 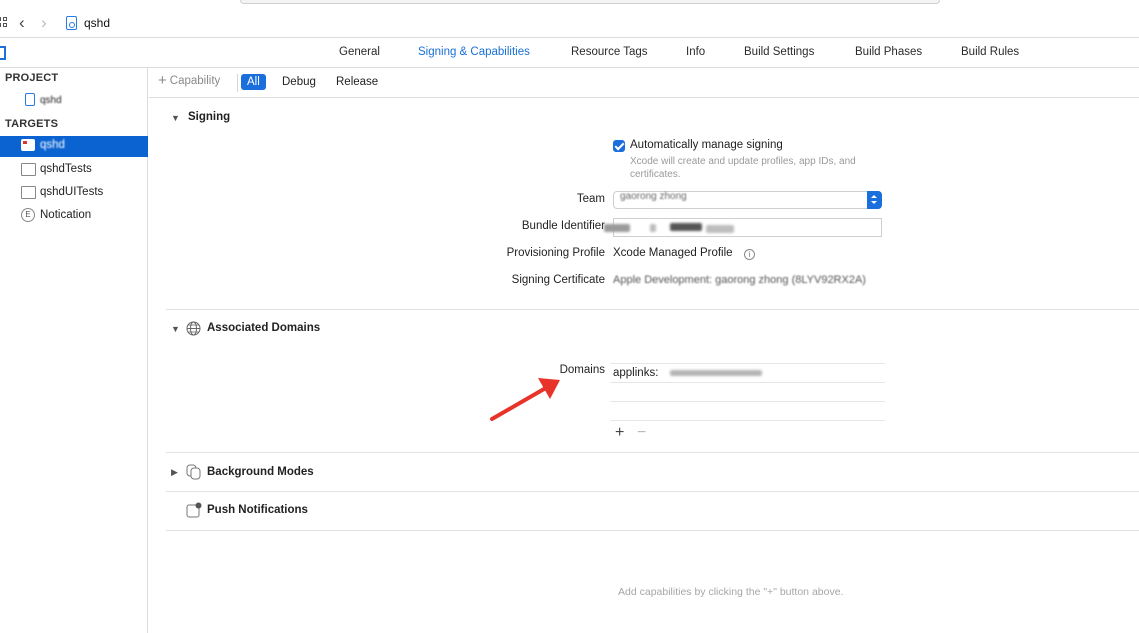 What do you see at coordinates (749, 254) in the screenshot?
I see `info-icon: i` at bounding box center [749, 254].